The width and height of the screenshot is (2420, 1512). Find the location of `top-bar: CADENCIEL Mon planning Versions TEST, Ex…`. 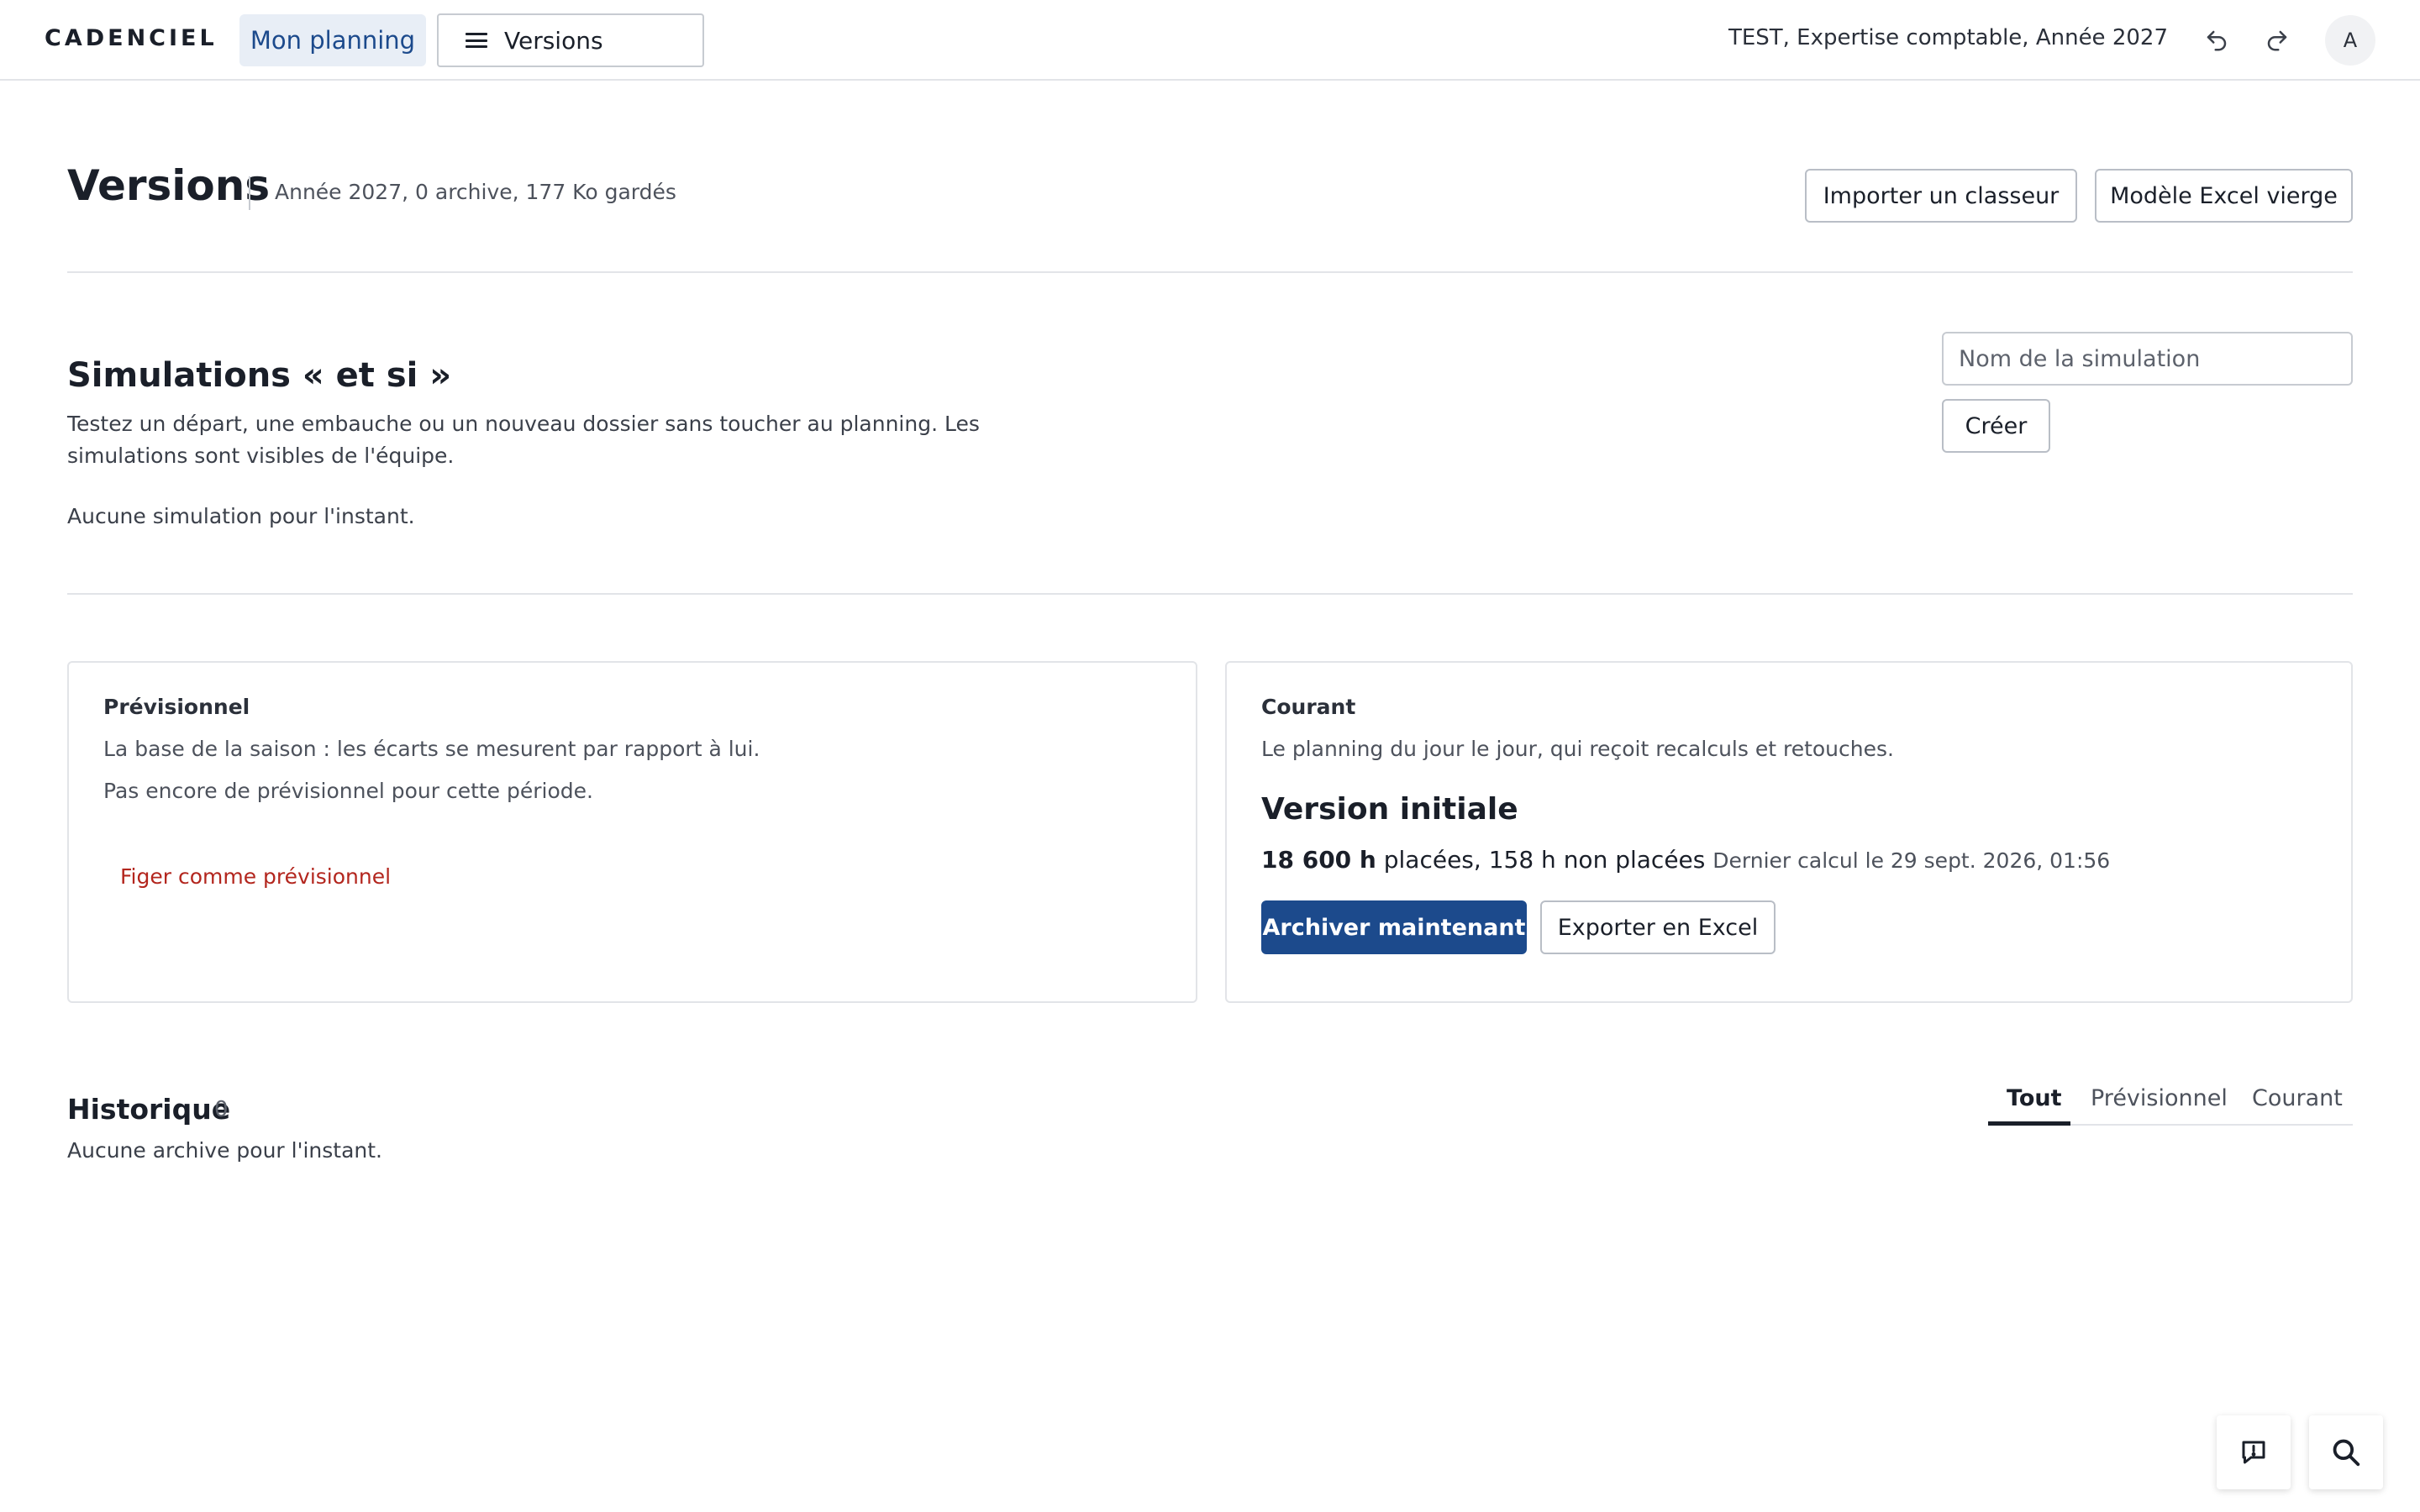

top-bar: CADENCIEL Mon planning Versions TEST, Ex… is located at coordinates (1210, 40).